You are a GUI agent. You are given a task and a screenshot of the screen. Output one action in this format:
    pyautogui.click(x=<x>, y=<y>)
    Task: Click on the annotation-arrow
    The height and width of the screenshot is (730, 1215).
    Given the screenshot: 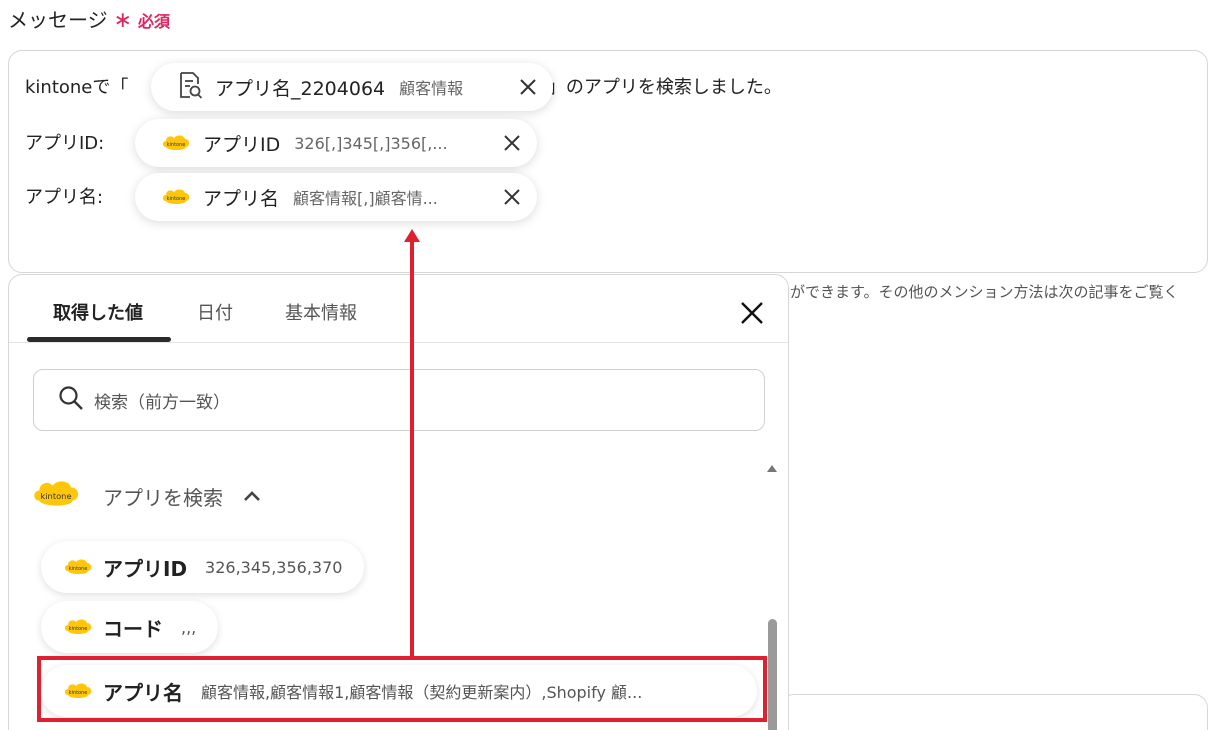 What is the action you would take?
    pyautogui.click(x=412, y=442)
    